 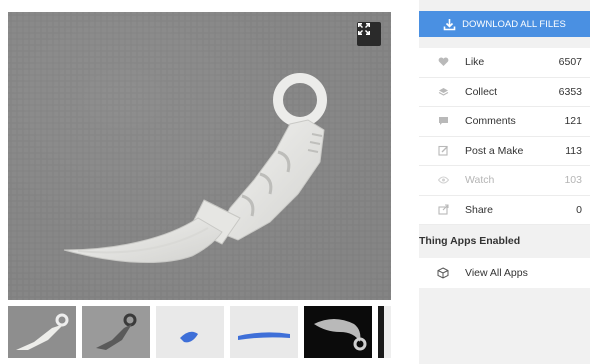 What do you see at coordinates (570, 91) in the screenshot?
I see `stat-count: 6353` at bounding box center [570, 91].